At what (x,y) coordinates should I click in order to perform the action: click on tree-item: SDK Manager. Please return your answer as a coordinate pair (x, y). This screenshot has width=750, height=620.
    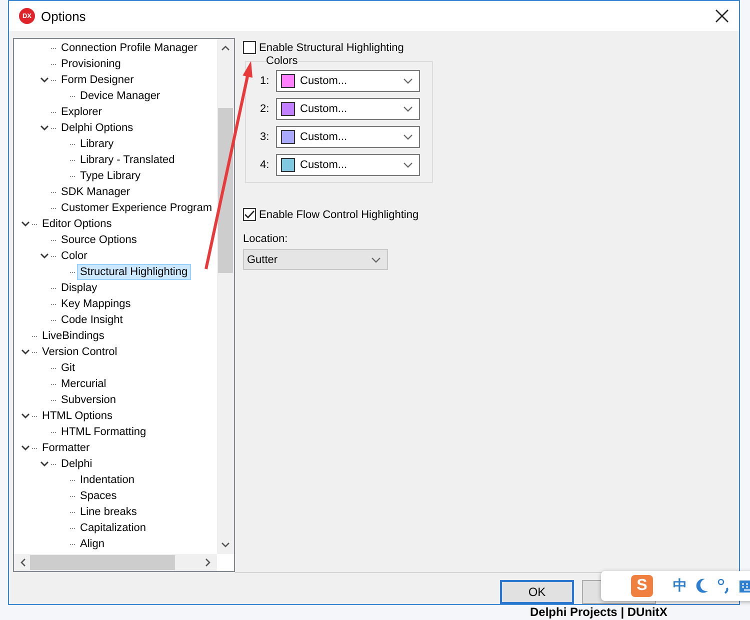
    Looking at the image, I should click on (96, 192).